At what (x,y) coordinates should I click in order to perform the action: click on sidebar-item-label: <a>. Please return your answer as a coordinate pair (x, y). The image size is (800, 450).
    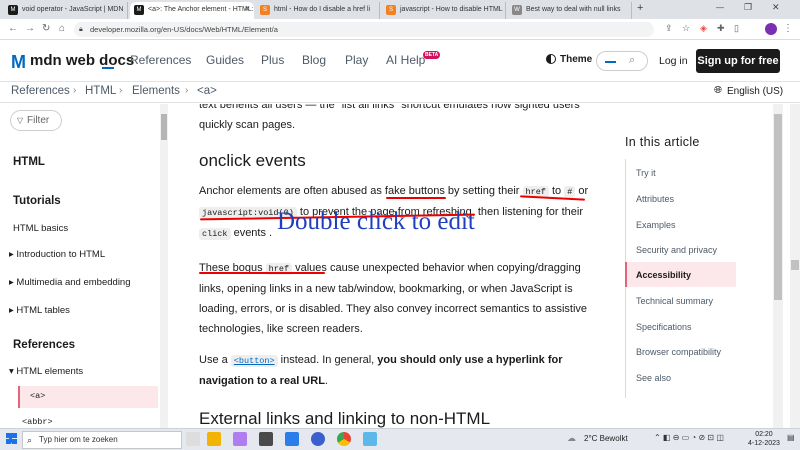
    Looking at the image, I should click on (38, 396).